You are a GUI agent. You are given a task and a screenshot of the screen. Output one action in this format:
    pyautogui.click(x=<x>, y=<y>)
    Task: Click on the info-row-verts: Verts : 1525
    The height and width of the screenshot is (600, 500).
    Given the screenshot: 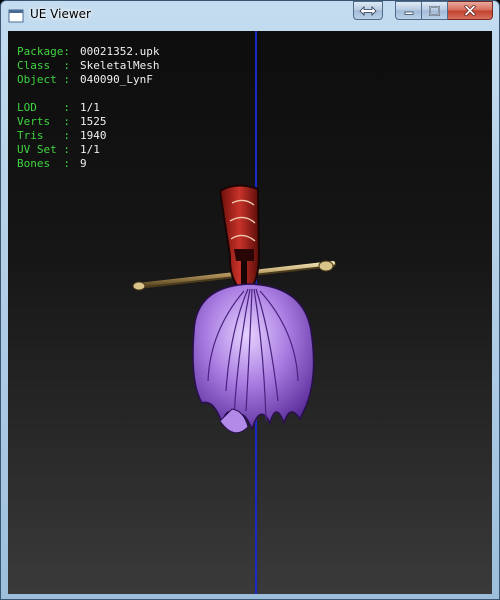 What is the action you would take?
    pyautogui.click(x=88, y=122)
    